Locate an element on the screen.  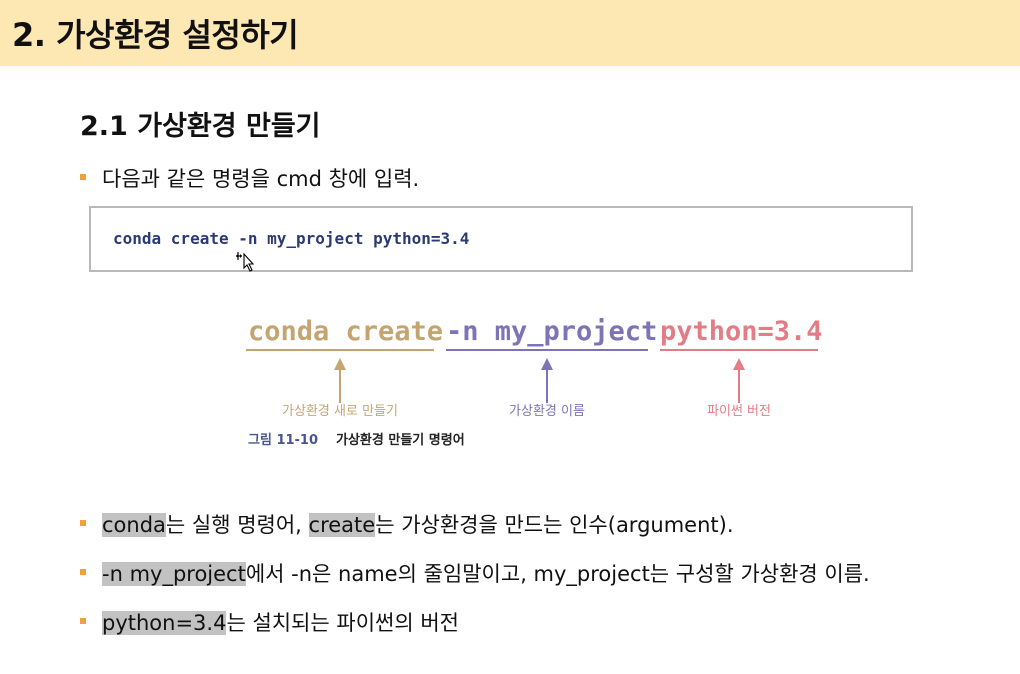
label-conda-create: 가상환경 새로 만들기 is located at coordinates (340, 411).